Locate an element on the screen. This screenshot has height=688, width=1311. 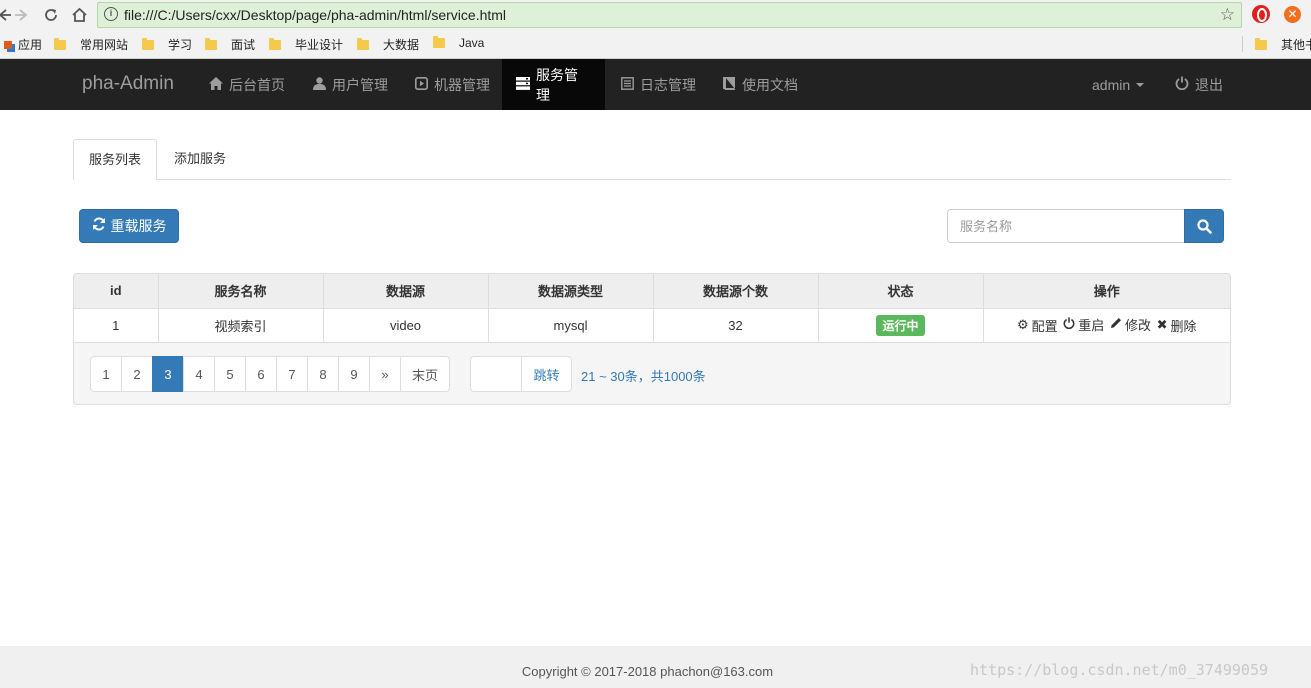
user-icon is located at coordinates (319, 84).